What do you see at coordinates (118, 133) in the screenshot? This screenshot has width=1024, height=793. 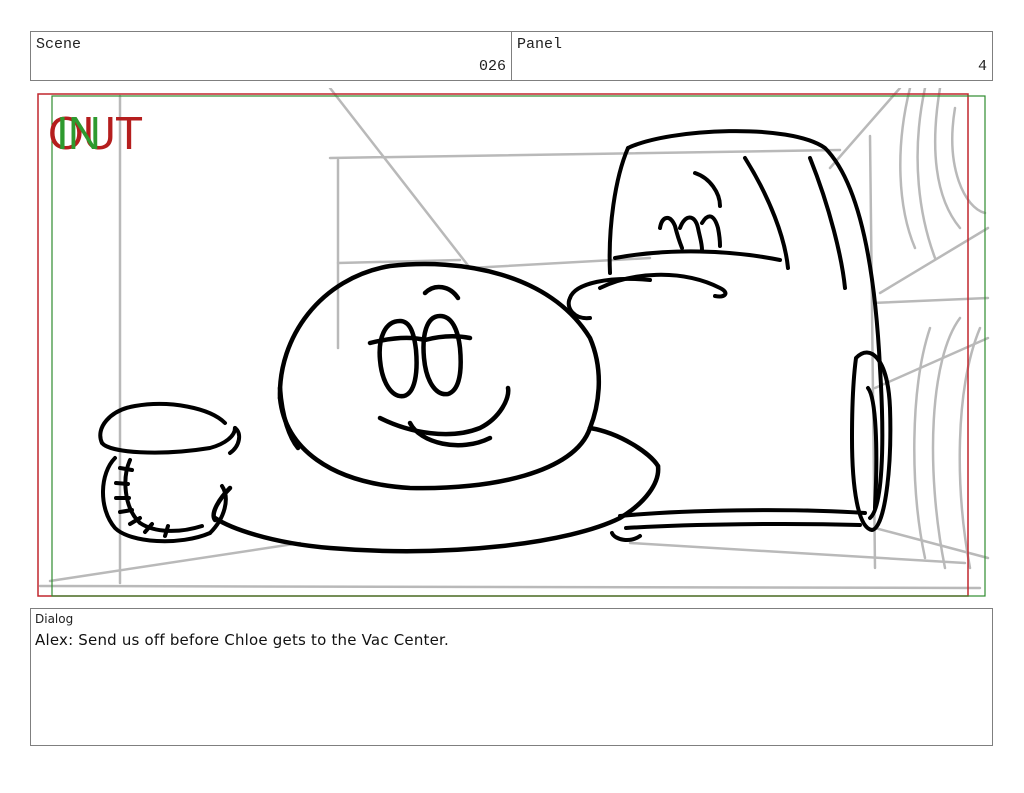 I see `in-out-marker: OUT IN` at bounding box center [118, 133].